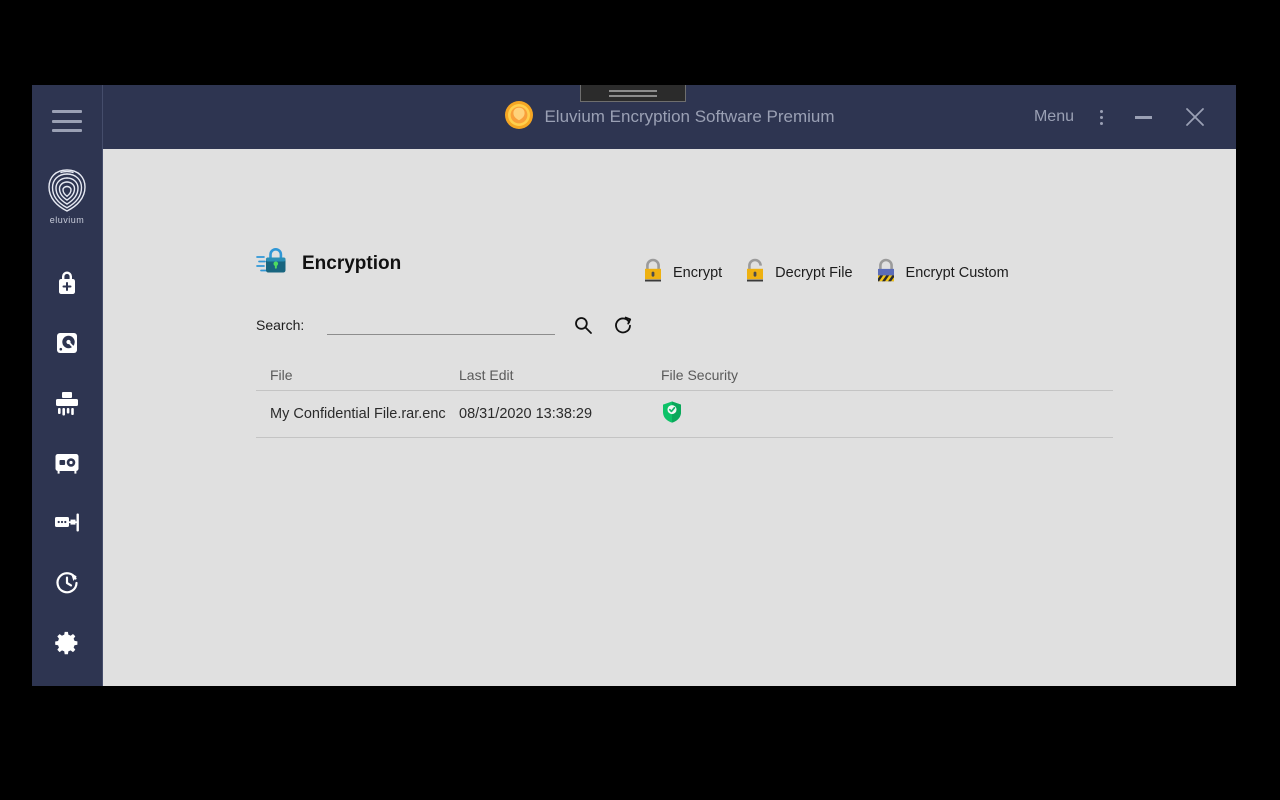 Image resolution: width=1280 pixels, height=800 pixels. I want to click on sidebar-item-settings, so click(67, 643).